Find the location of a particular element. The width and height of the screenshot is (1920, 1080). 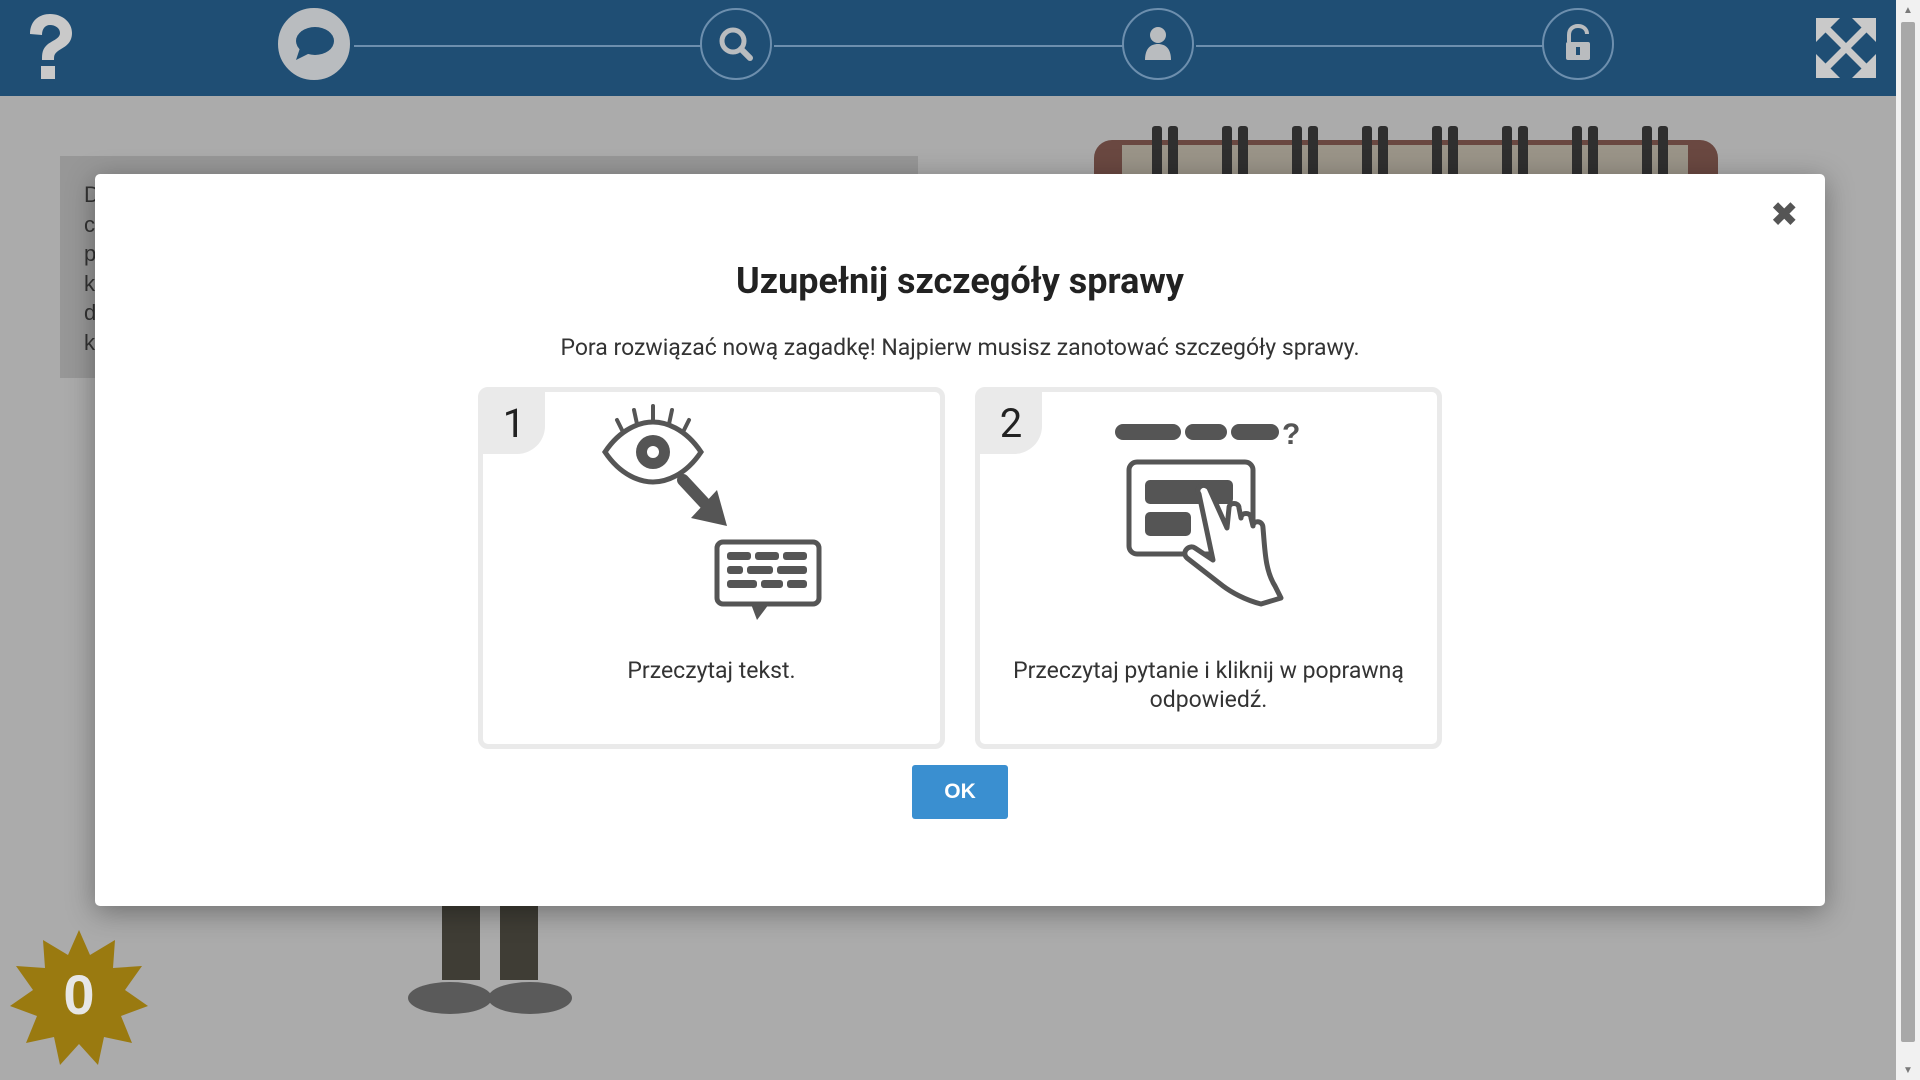

expand-arrows-icon is located at coordinates (1846, 48).